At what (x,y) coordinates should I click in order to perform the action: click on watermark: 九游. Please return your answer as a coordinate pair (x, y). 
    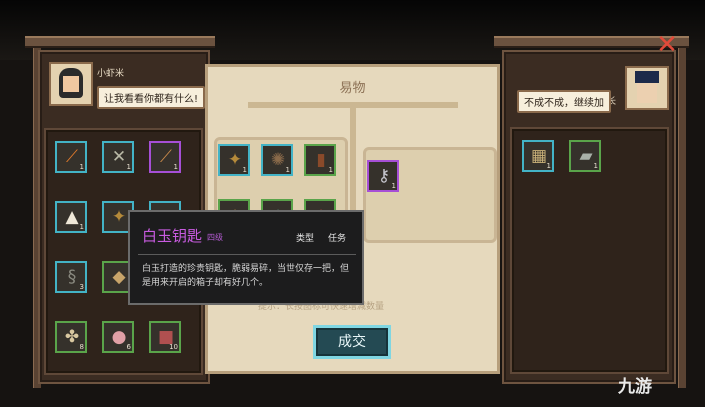
    Looking at the image, I should click on (635, 387).